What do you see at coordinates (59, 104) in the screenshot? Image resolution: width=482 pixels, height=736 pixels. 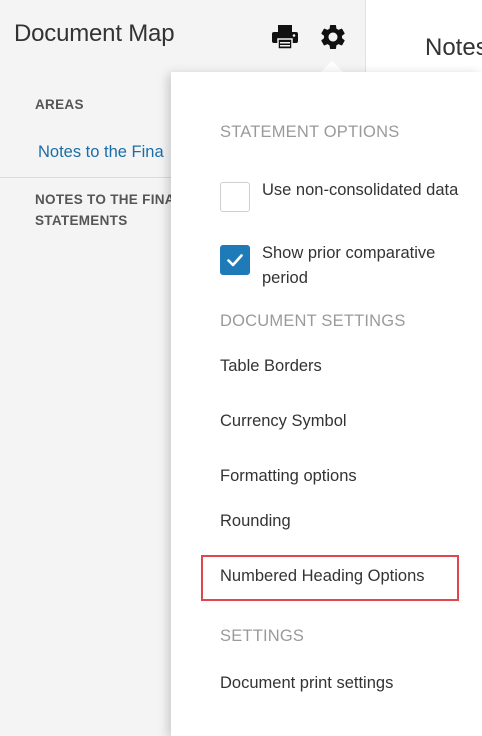 I see `areas-heading: AREAS` at bounding box center [59, 104].